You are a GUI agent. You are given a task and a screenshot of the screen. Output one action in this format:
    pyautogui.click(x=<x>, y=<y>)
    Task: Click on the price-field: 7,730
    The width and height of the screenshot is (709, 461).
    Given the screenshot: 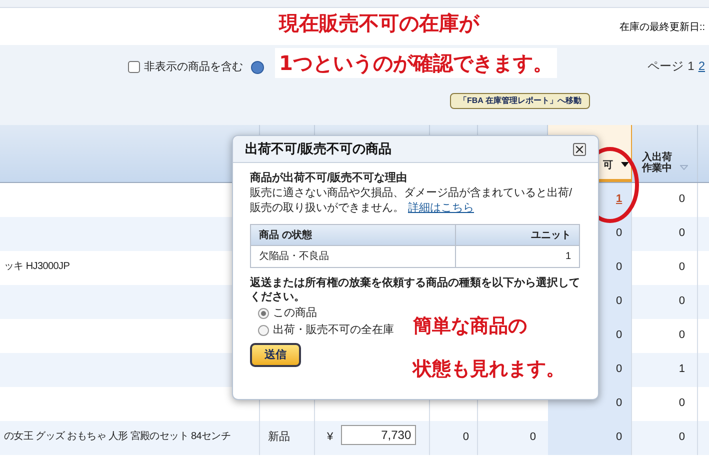 What is the action you would take?
    pyautogui.click(x=378, y=435)
    